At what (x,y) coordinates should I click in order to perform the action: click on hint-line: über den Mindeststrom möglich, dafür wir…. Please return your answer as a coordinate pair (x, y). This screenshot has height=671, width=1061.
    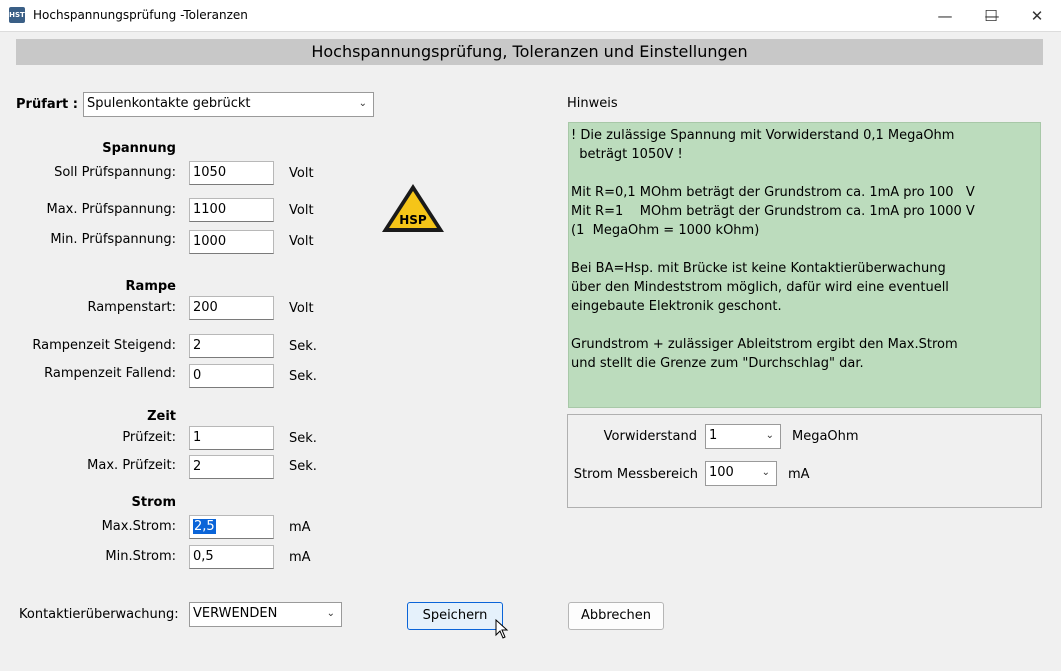
    Looking at the image, I should click on (760, 287).